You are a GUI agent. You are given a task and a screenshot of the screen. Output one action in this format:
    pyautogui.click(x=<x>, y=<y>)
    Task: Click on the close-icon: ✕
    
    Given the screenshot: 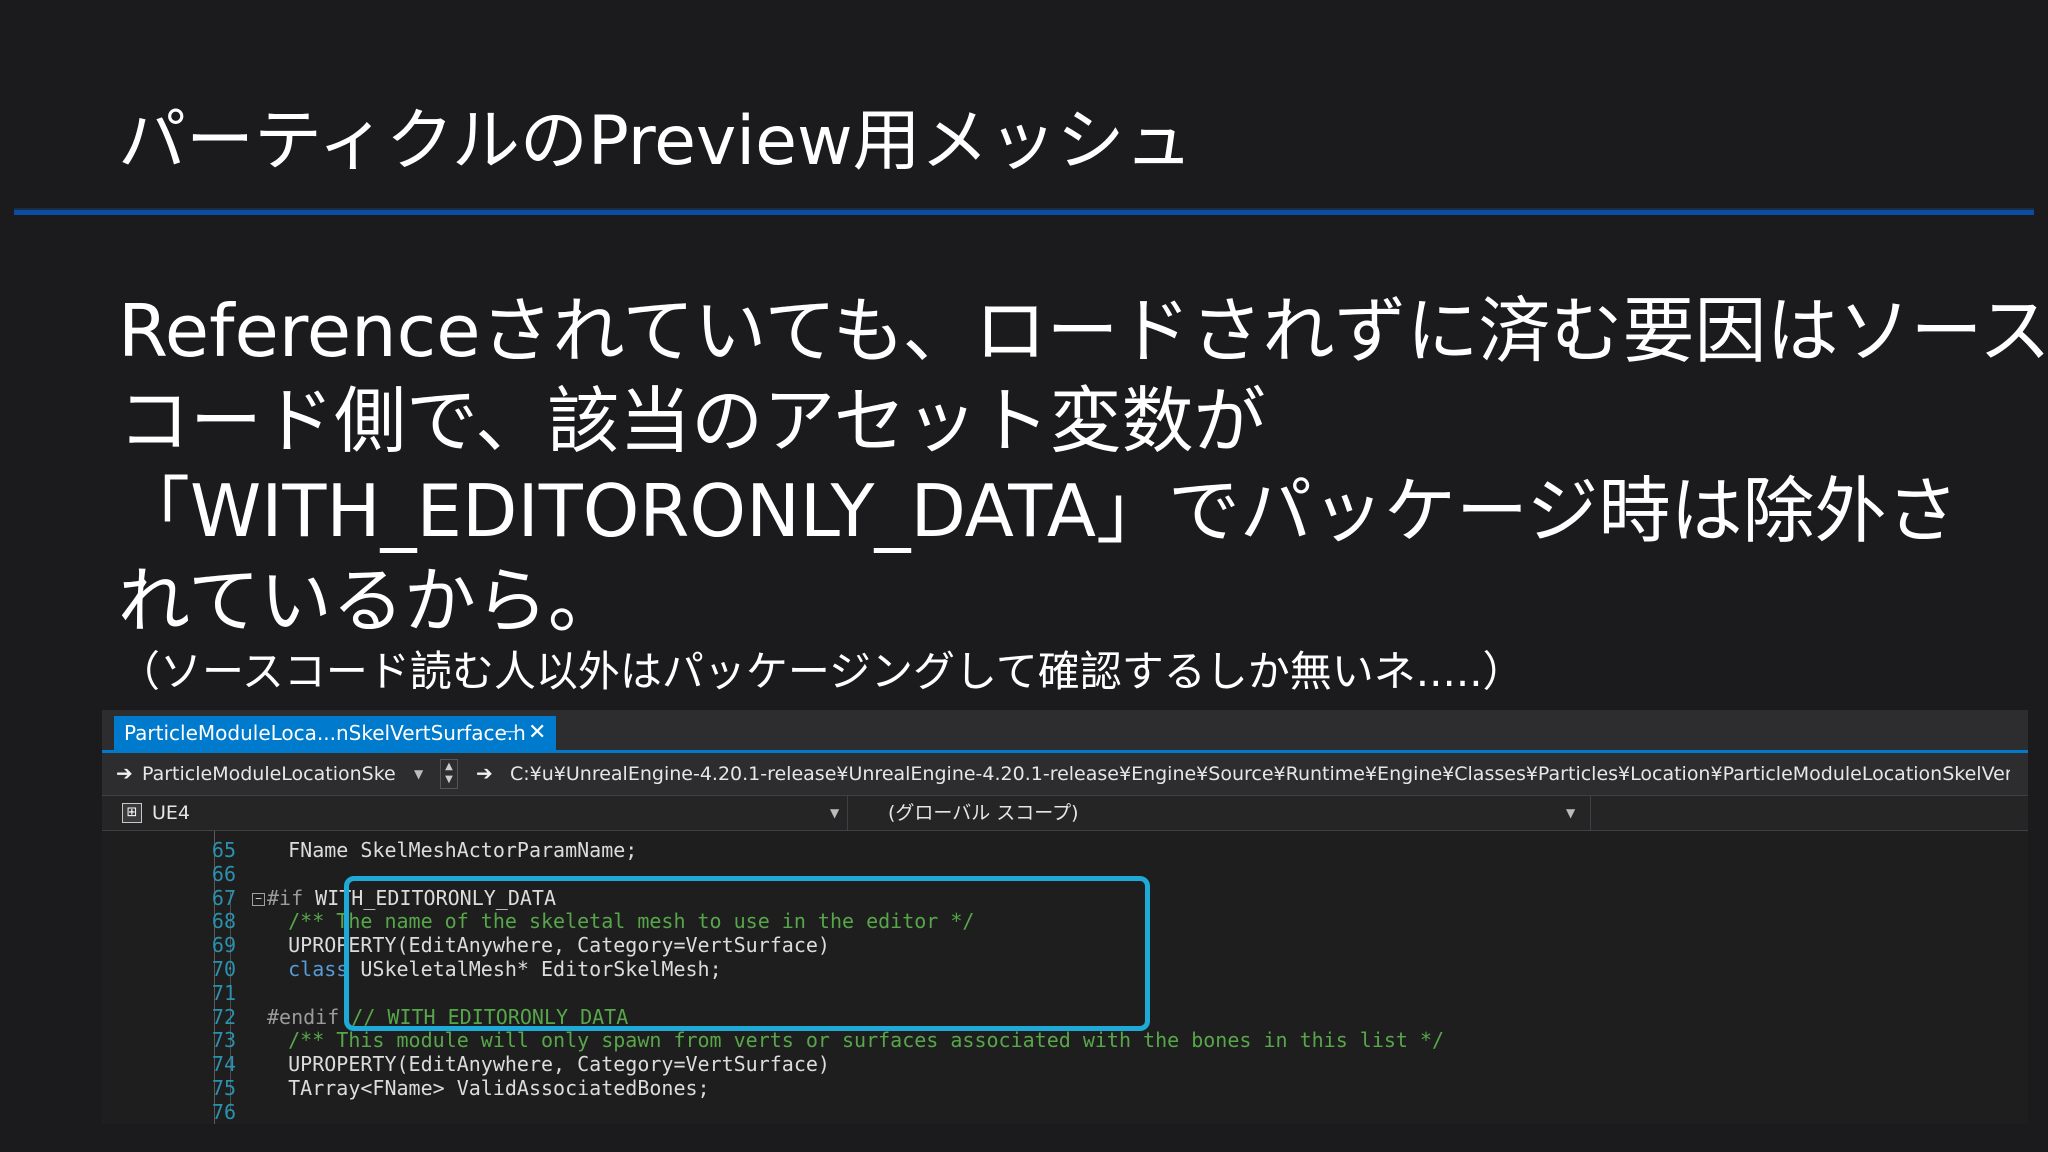 What is the action you would take?
    pyautogui.click(x=537, y=733)
    